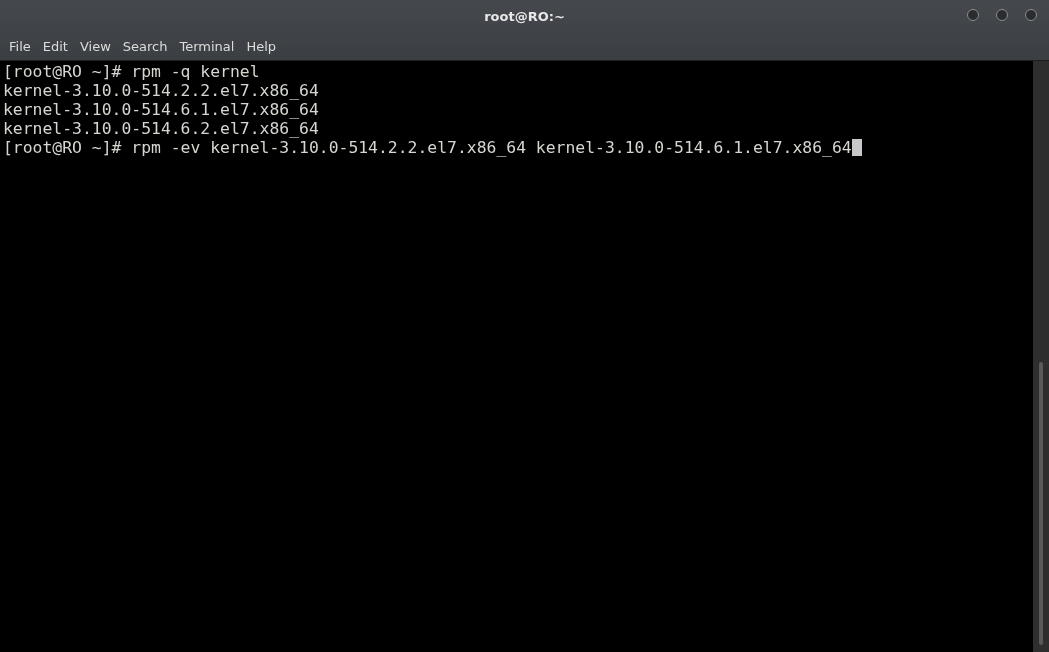 The width and height of the screenshot is (1049, 652). Describe the element at coordinates (973, 15) in the screenshot. I see `minimize-button` at that location.